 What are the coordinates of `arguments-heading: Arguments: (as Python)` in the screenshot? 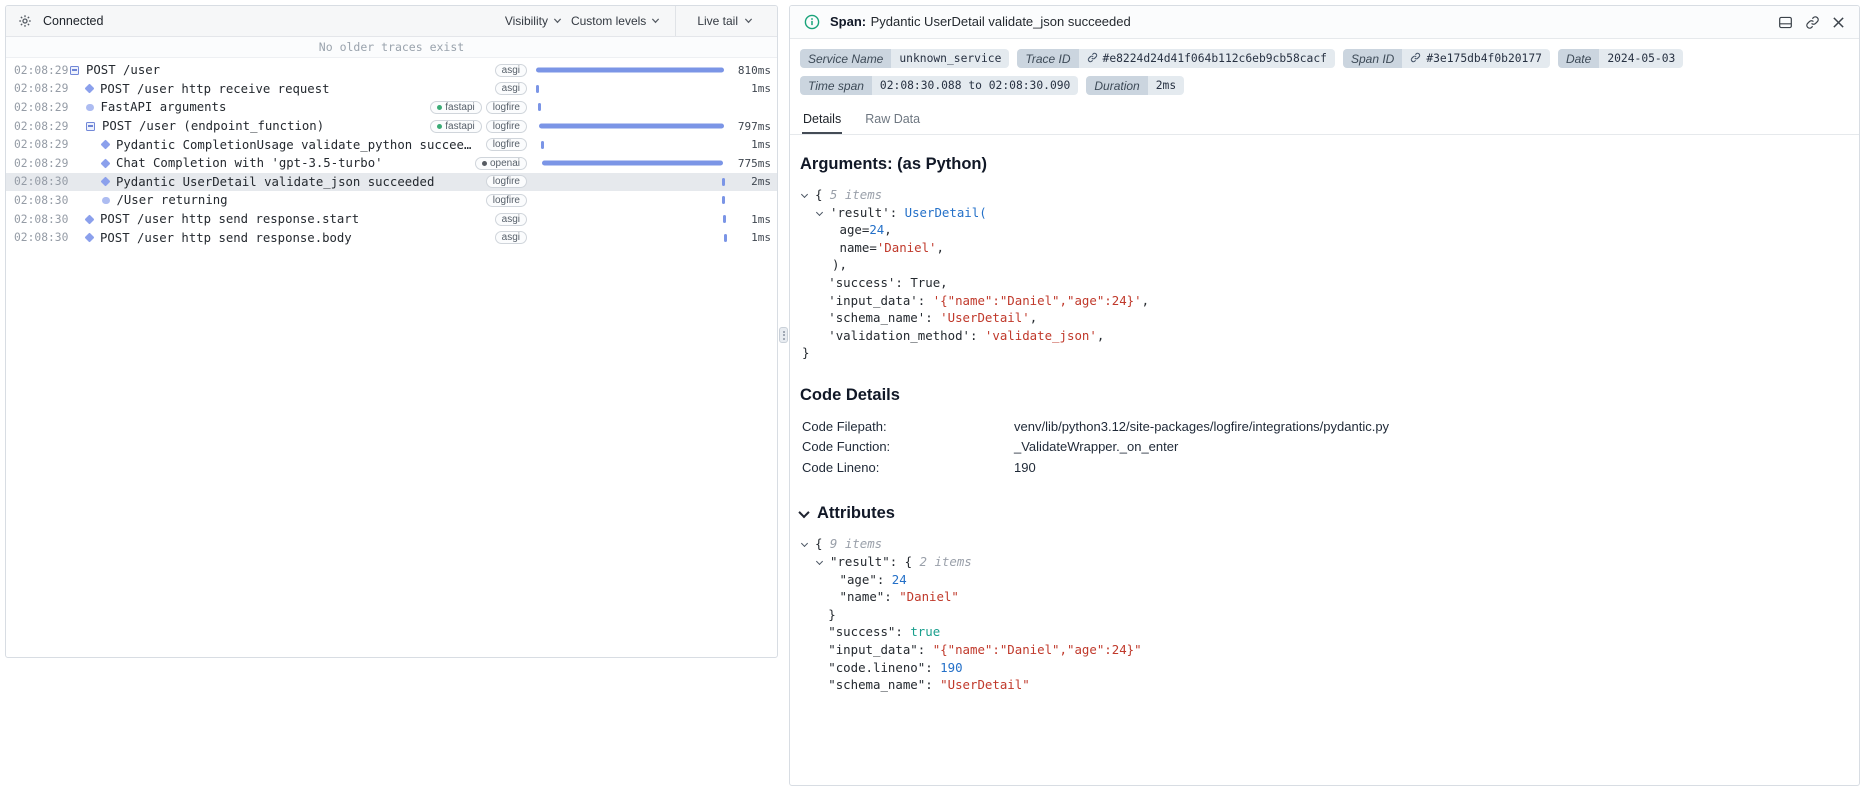 It's located at (894, 164).